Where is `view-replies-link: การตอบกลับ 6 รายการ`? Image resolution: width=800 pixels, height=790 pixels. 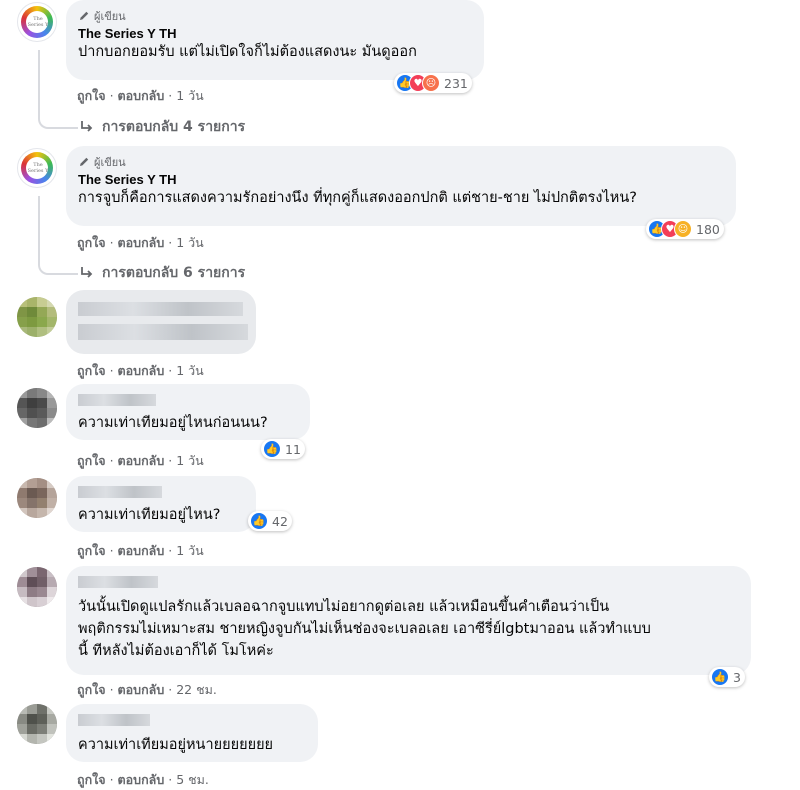
view-replies-link: การตอบกลับ 6 รายการ is located at coordinates (162, 273).